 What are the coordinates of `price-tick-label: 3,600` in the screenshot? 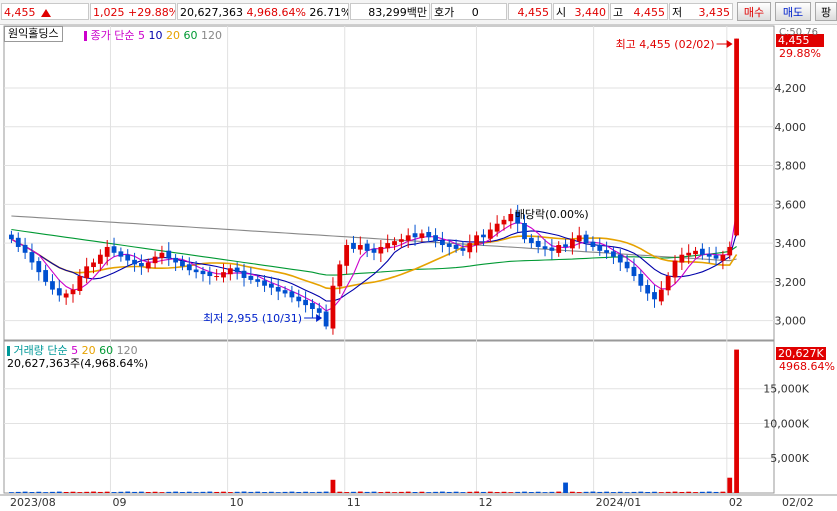 It's located at (791, 204).